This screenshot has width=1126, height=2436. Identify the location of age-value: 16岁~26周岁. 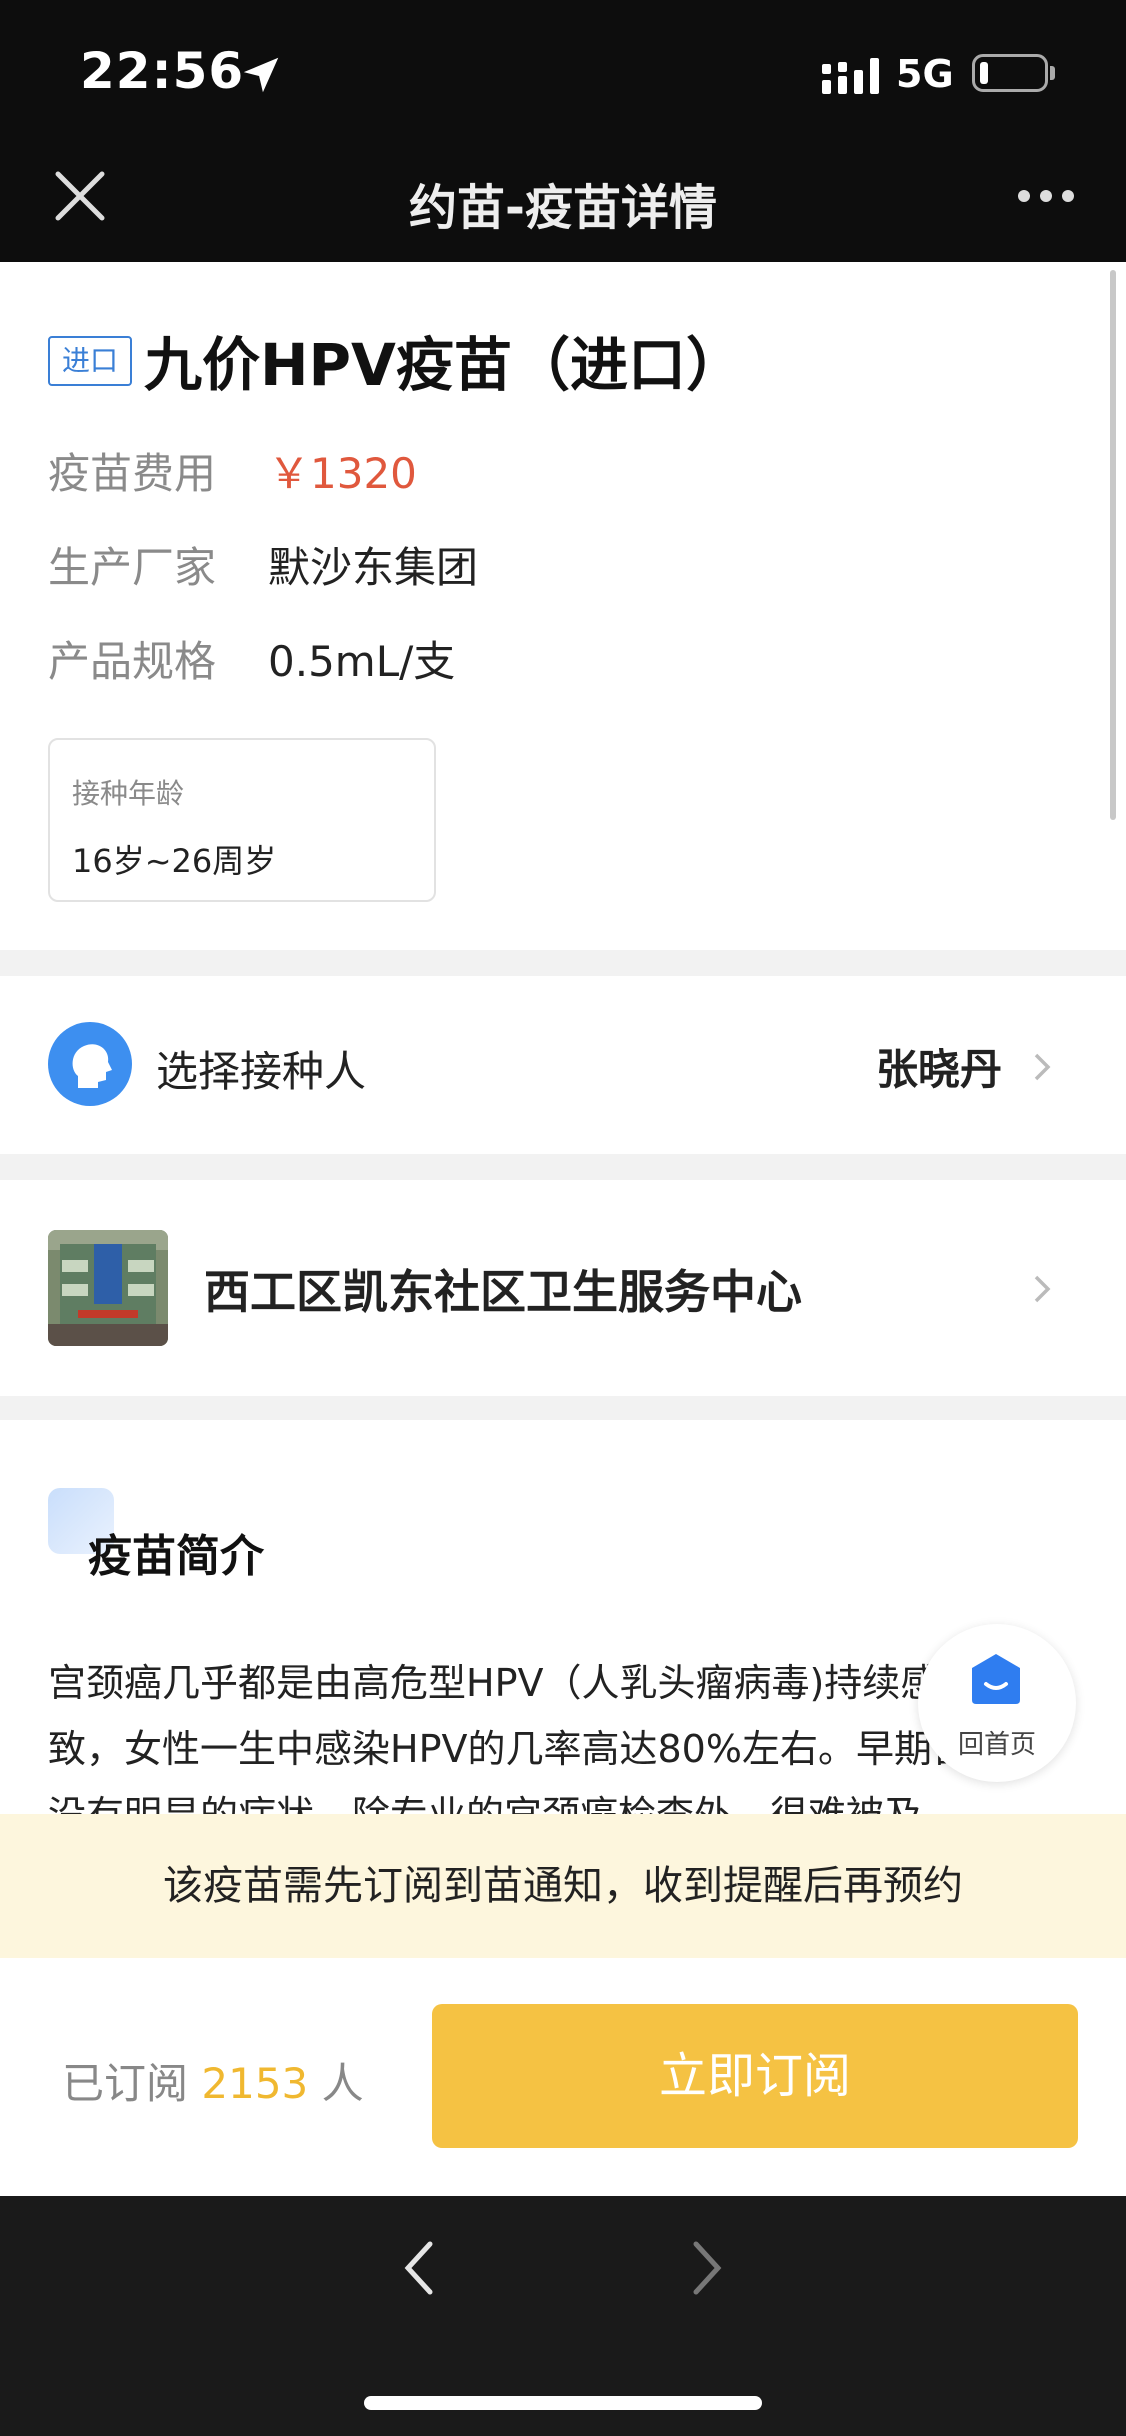
(174, 861).